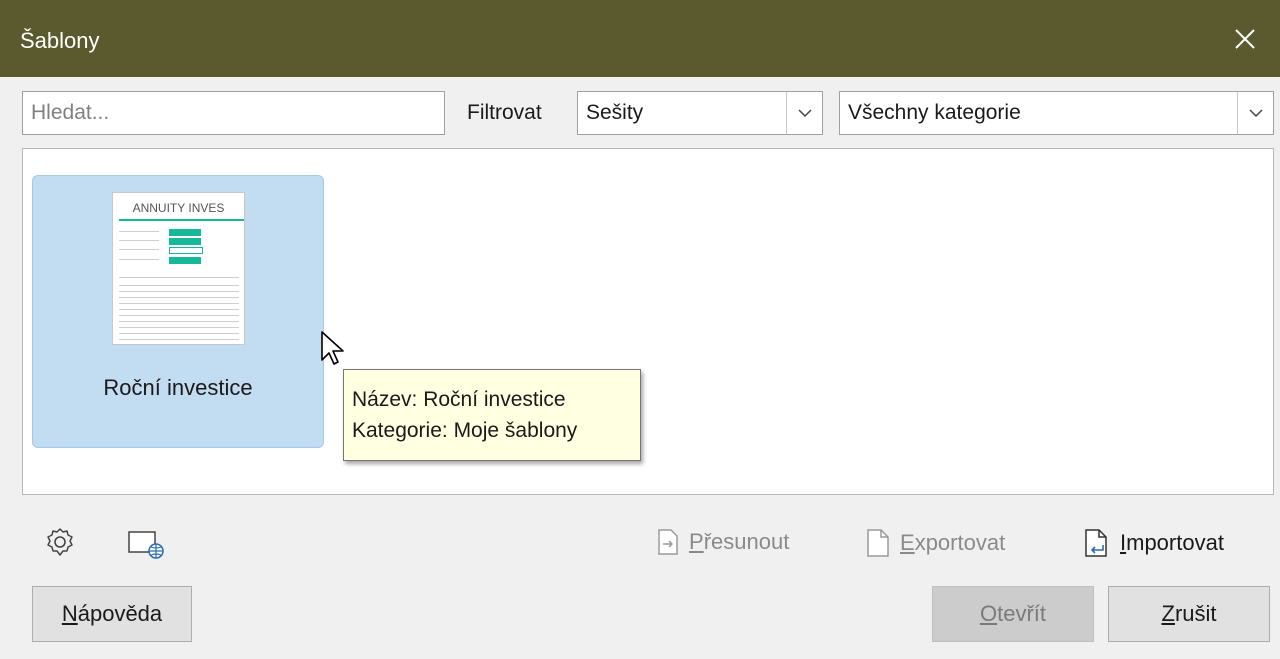 This screenshot has height=659, width=1280. I want to click on export-label: Exportovat, so click(953, 542).